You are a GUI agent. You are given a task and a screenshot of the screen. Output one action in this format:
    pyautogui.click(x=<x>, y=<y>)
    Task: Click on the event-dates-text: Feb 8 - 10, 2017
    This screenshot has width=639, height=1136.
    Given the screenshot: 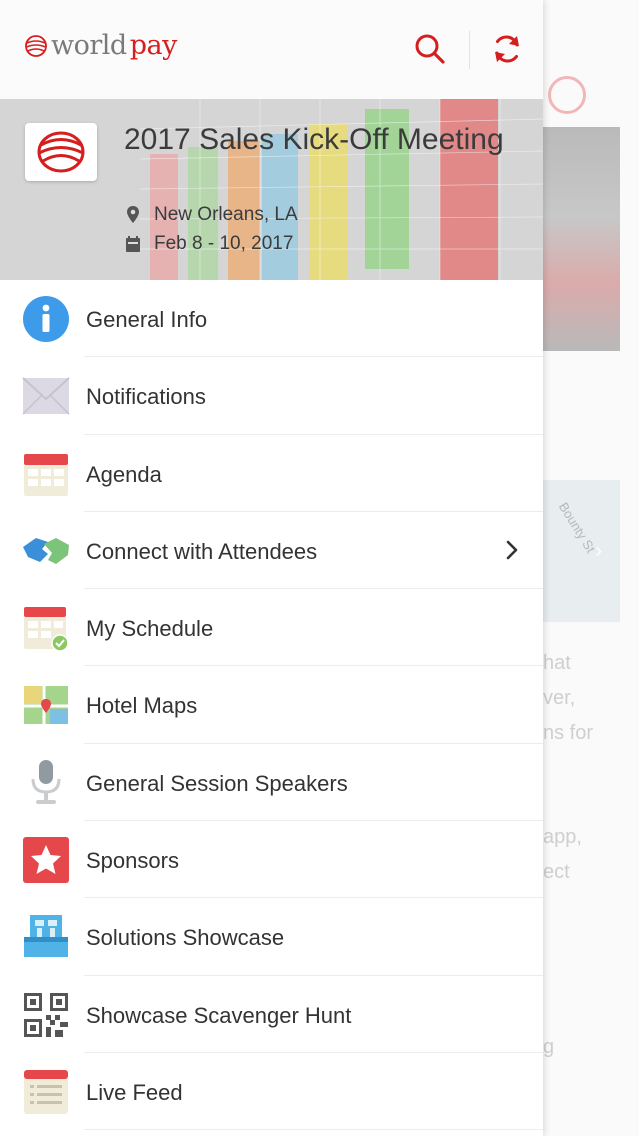 What is the action you would take?
    pyautogui.click(x=224, y=243)
    